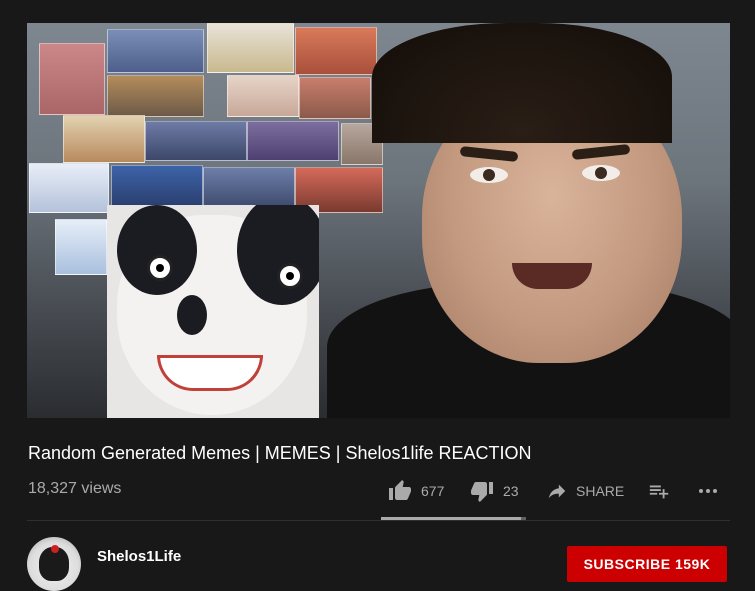 The height and width of the screenshot is (591, 755). I want to click on more-horizontal-icon, so click(708, 491).